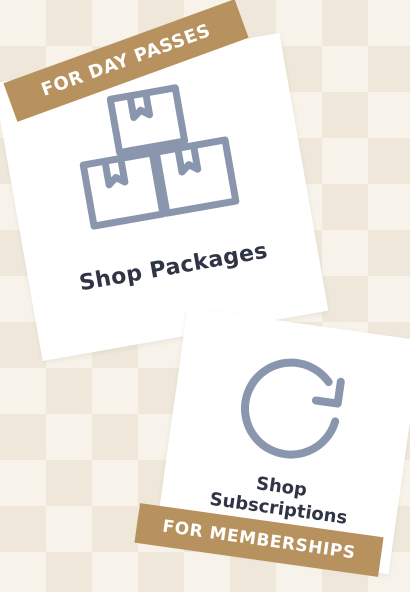  I want to click on shop-packages-label: Shop Packages, so click(173, 267).